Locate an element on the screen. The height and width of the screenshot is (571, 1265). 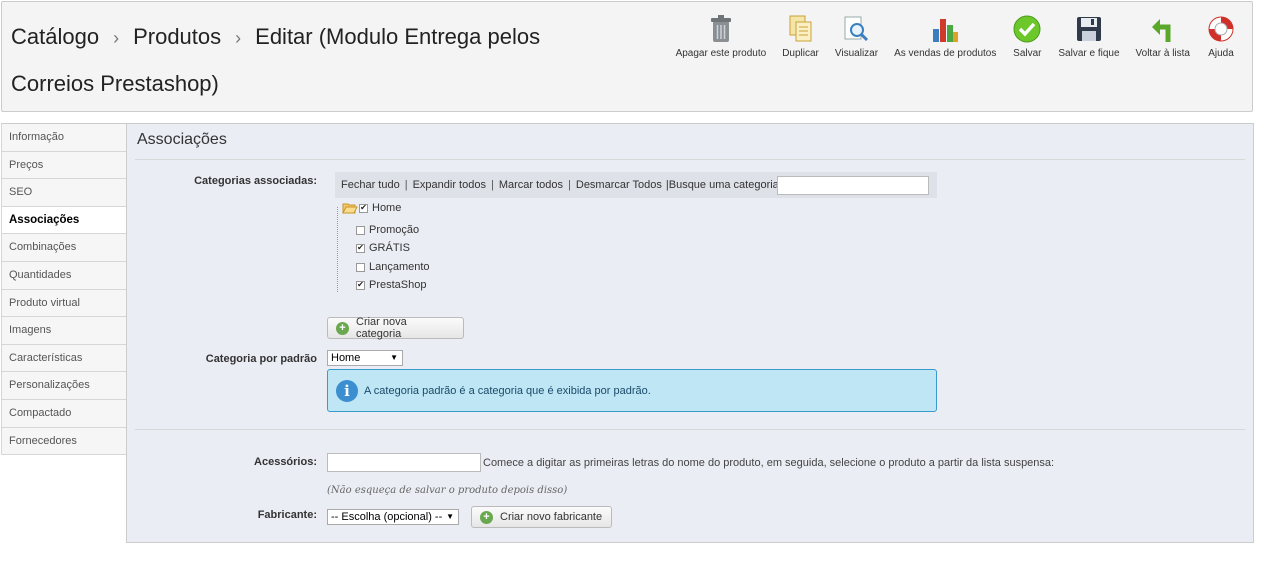
uncheck-all-link: Desmarcar Todos is located at coordinates (619, 185).